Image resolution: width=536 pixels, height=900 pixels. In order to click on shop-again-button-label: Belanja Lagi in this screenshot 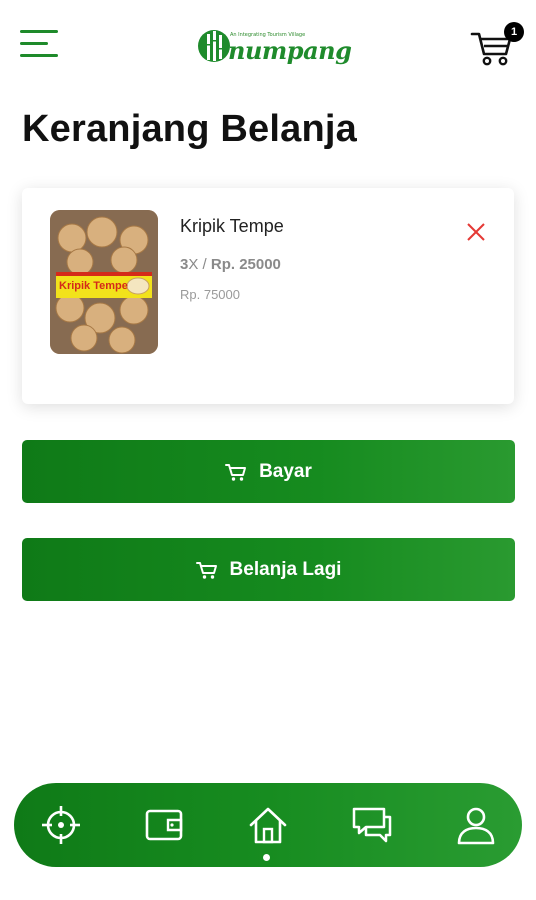, I will do `click(285, 569)`.